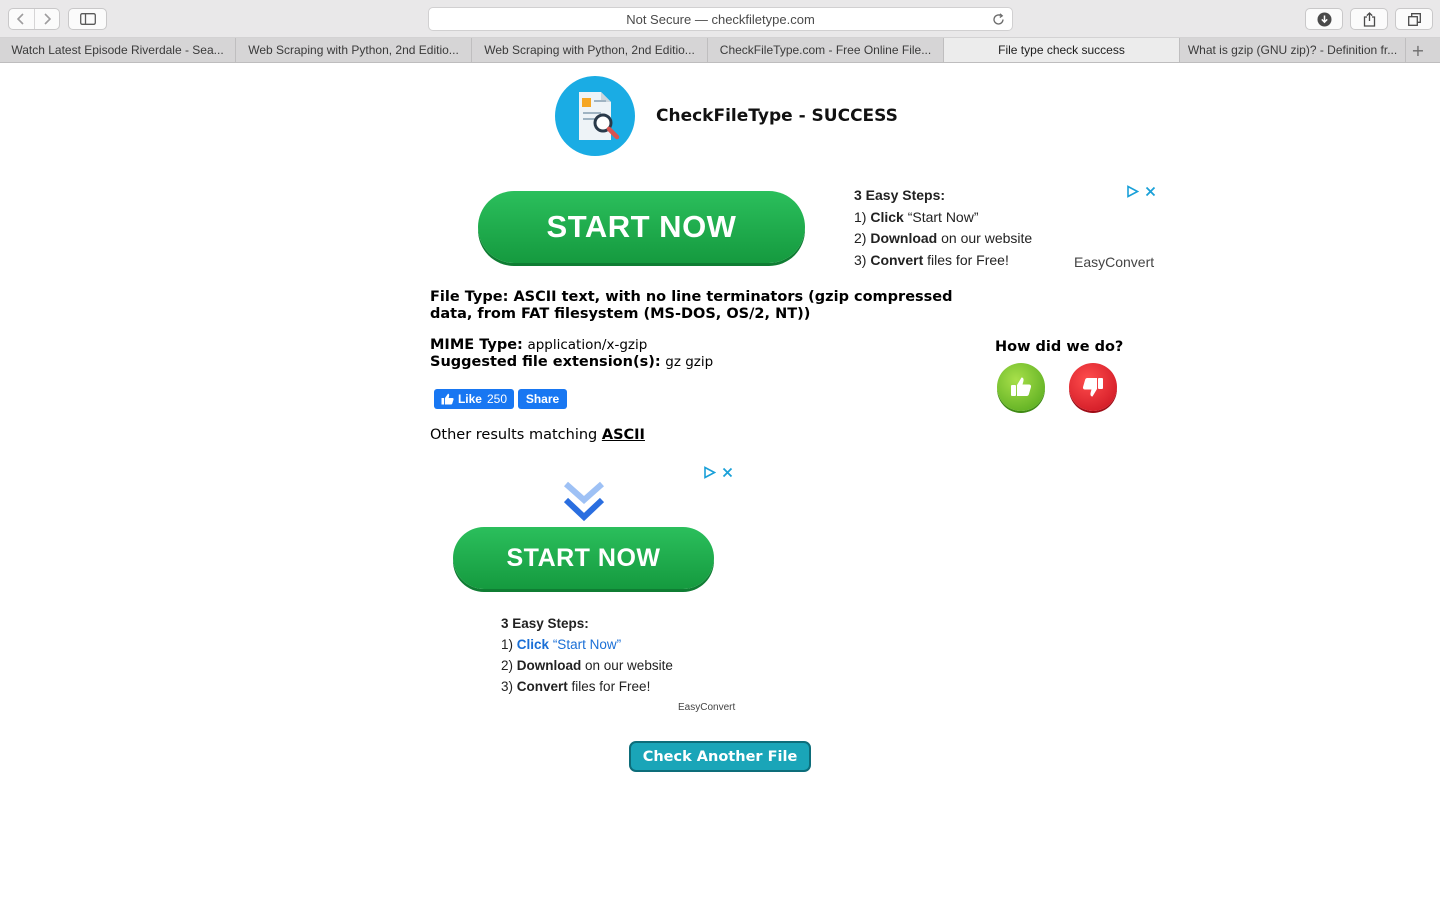  What do you see at coordinates (595, 116) in the screenshot?
I see `checkfiletype-logo` at bounding box center [595, 116].